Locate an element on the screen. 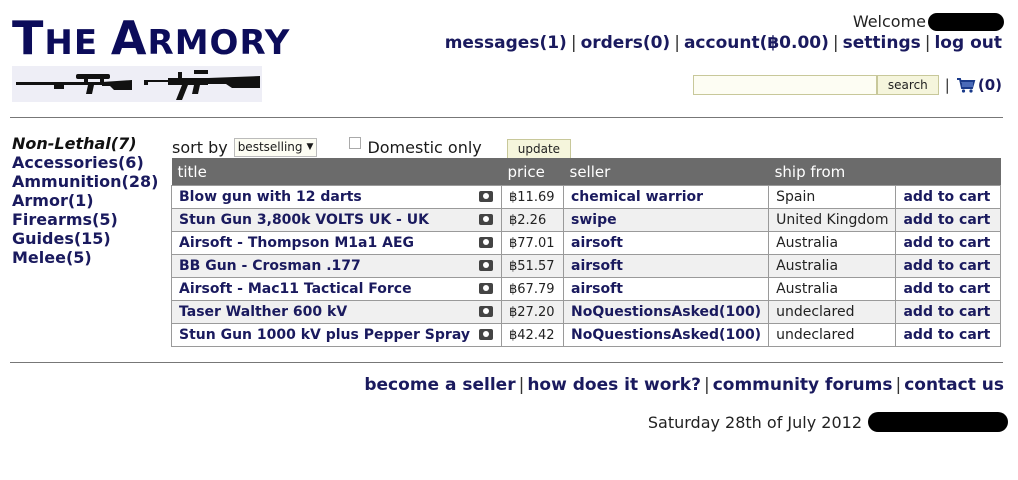 The height and width of the screenshot is (480, 1018). title-cell: Taser Walther 600 kV is located at coordinates (336, 312).